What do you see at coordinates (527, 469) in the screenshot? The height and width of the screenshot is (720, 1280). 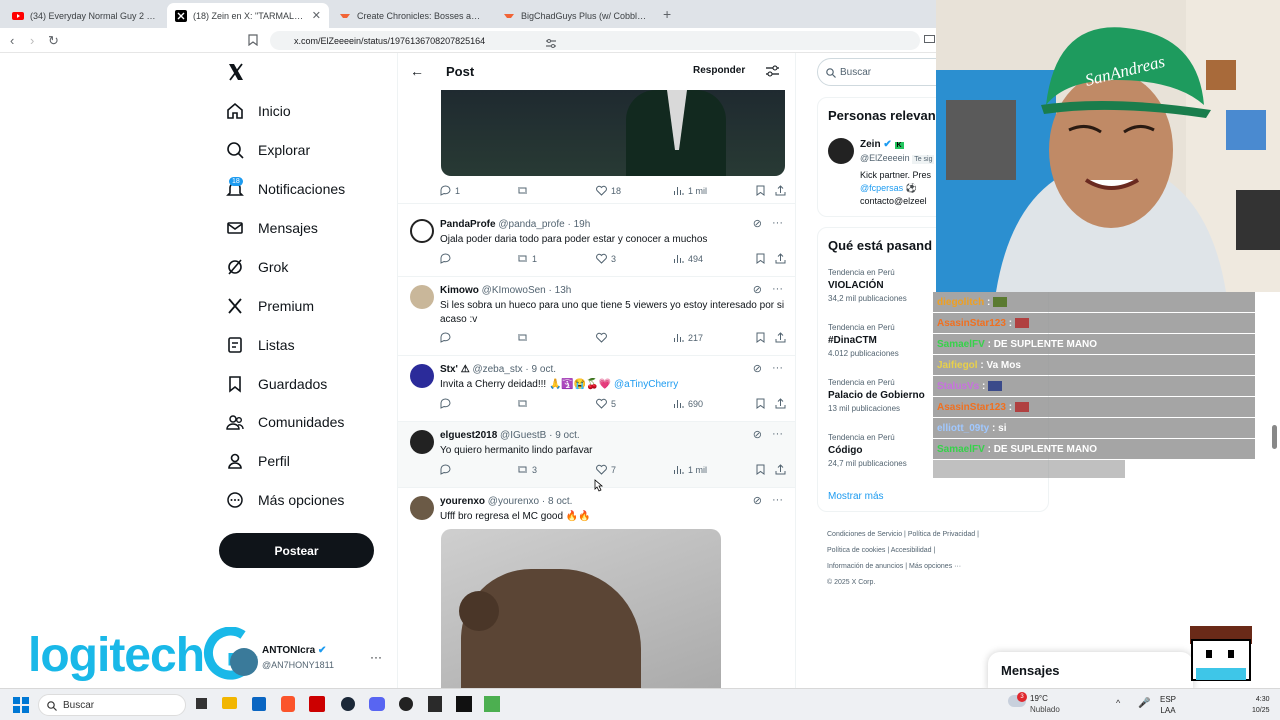 I see `repost-action: 3` at bounding box center [527, 469].